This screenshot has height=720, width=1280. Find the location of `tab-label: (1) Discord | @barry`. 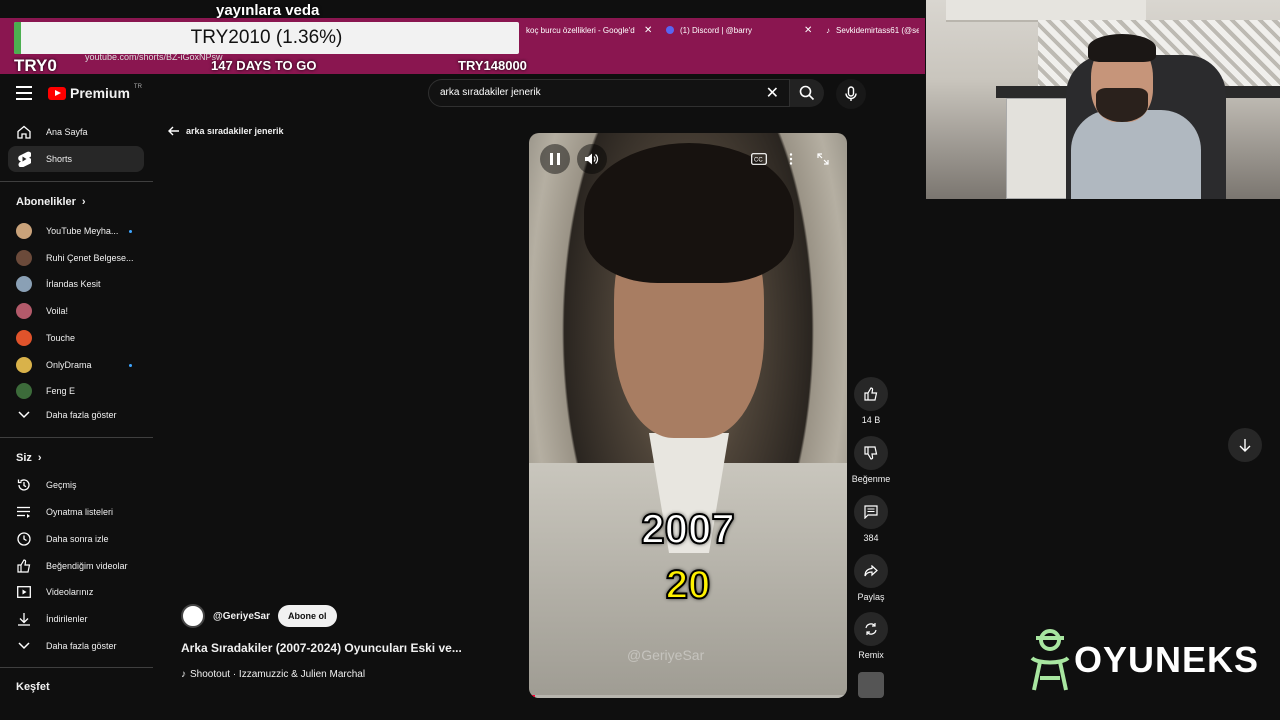

tab-label: (1) Discord | @barry is located at coordinates (716, 30).